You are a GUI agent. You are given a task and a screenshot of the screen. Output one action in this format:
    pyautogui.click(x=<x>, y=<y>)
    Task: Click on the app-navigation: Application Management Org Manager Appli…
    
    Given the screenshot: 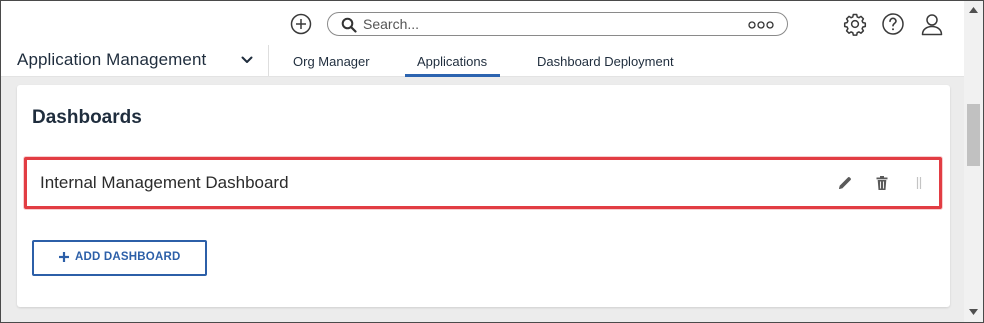 What is the action you would take?
    pyautogui.click(x=482, y=61)
    